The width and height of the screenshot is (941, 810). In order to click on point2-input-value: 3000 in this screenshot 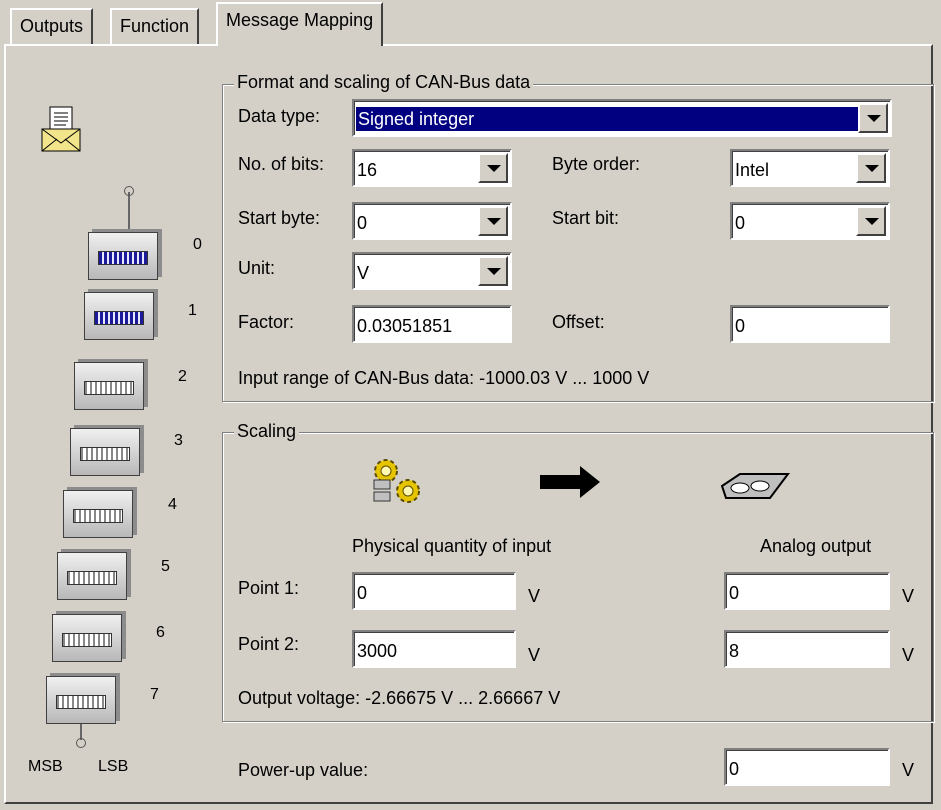, I will do `click(377, 651)`.